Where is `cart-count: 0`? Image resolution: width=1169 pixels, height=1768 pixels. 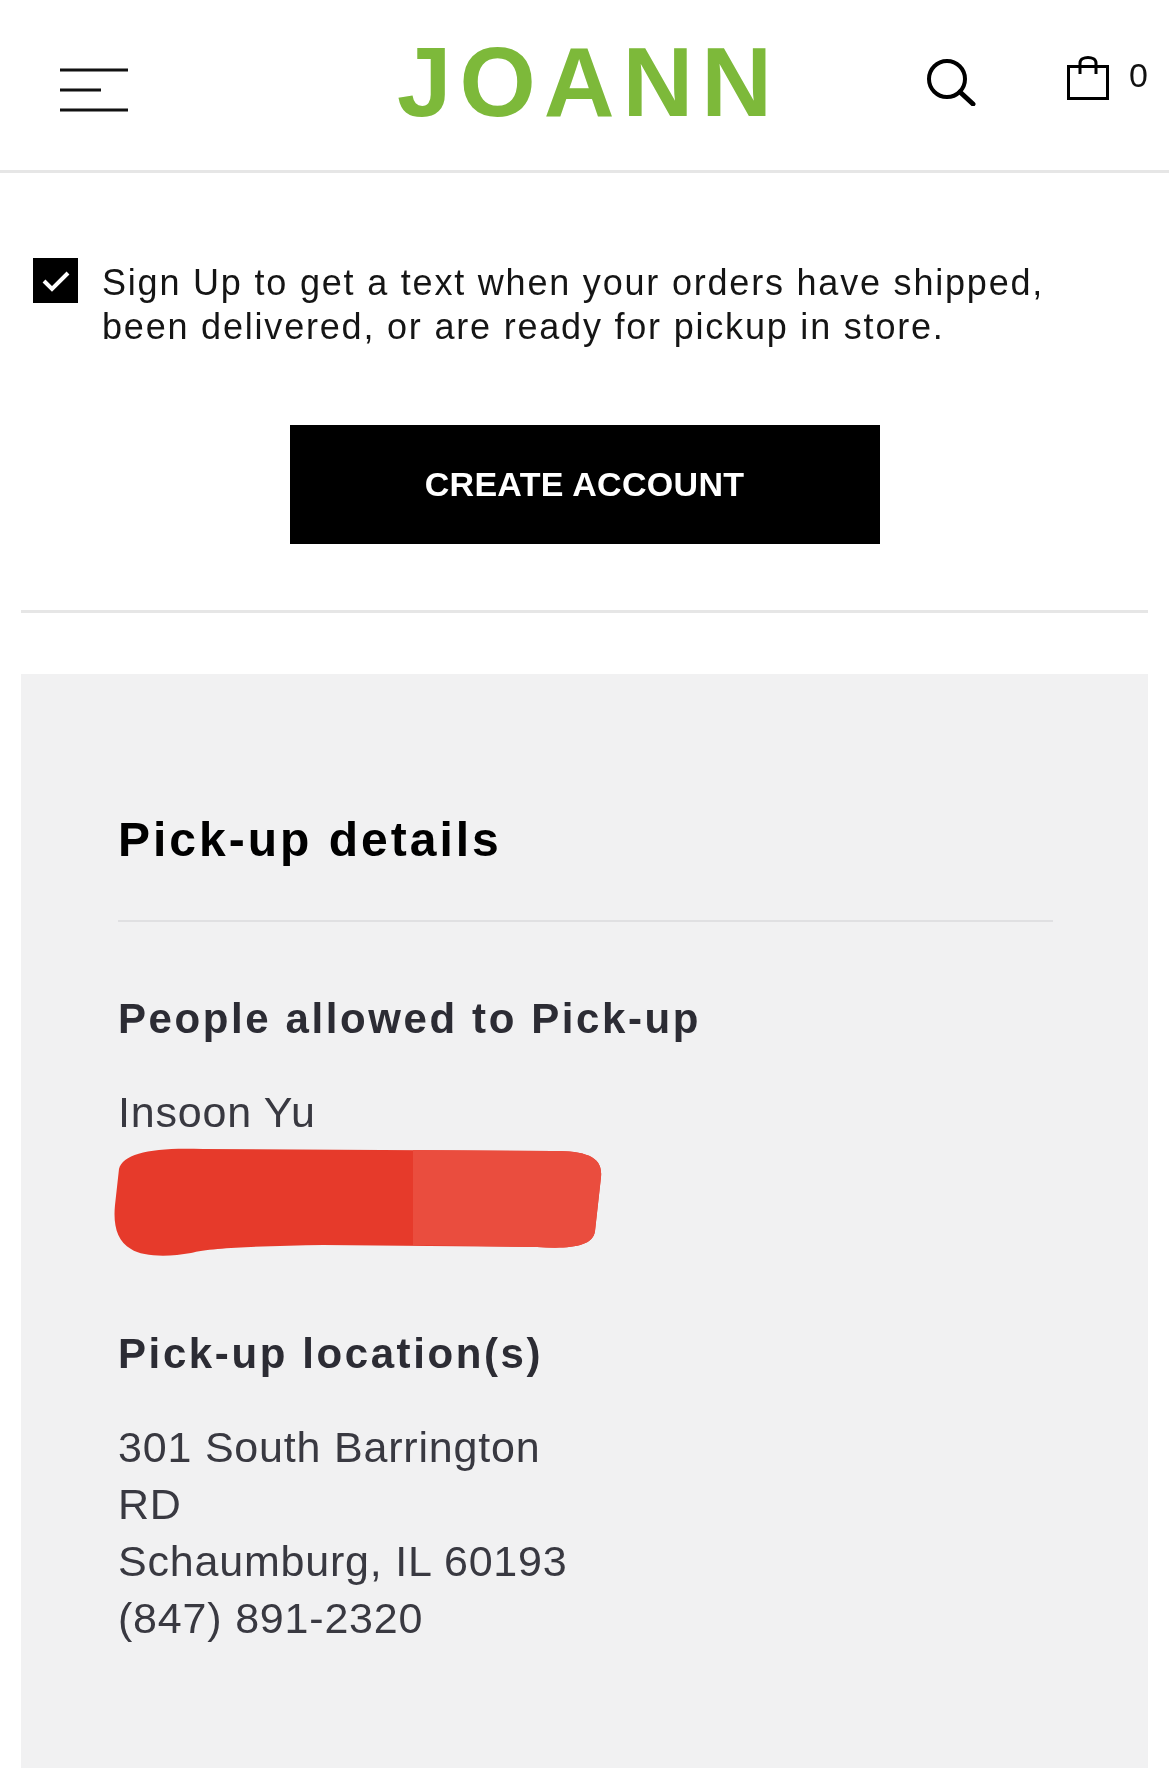 cart-count: 0 is located at coordinates (1138, 75).